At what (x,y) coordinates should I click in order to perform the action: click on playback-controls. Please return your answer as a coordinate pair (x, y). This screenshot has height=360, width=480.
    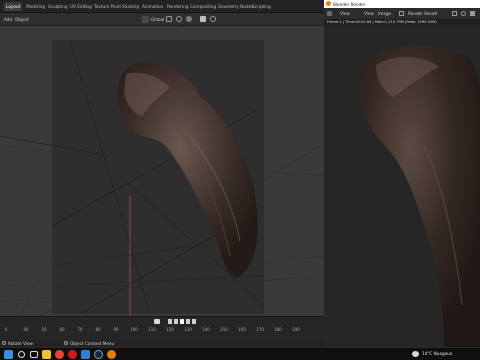
    Looking at the image, I should click on (183, 321).